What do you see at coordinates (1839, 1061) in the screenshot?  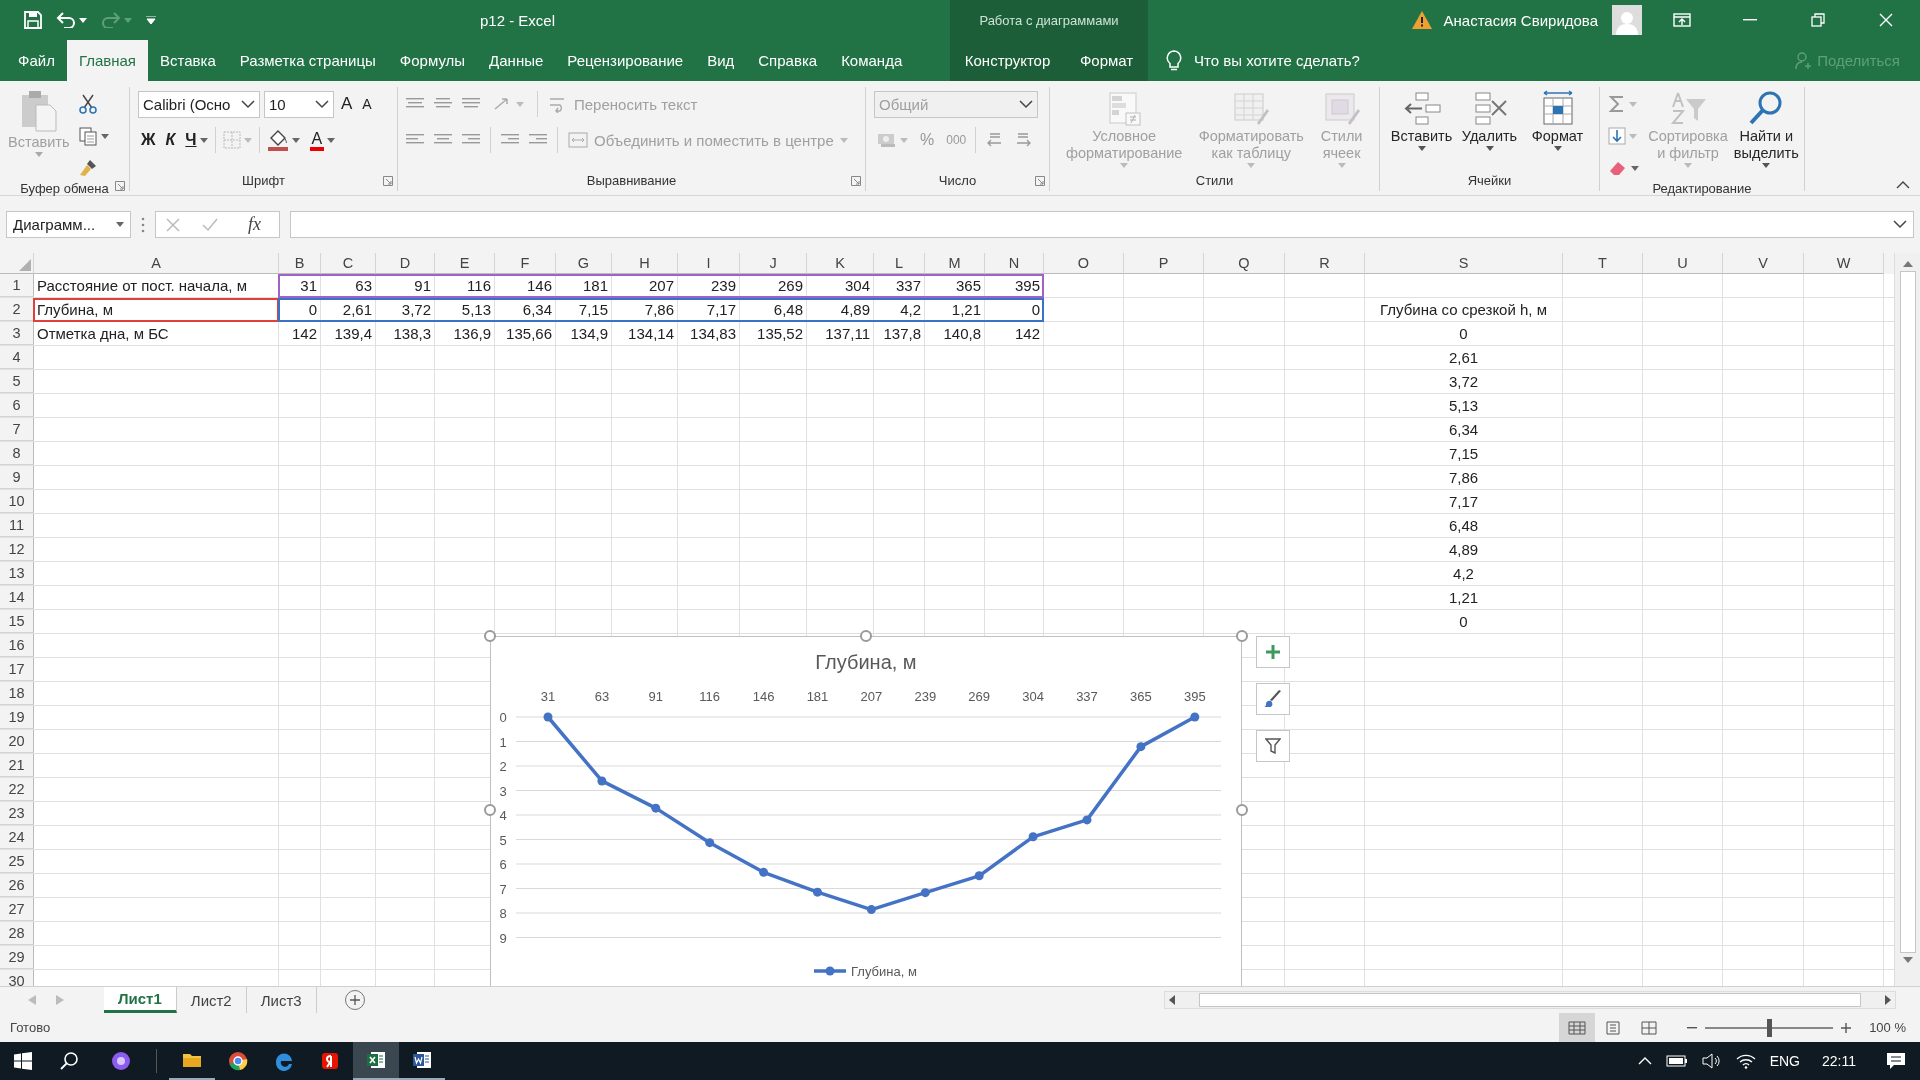 I see `clock: 22:11` at bounding box center [1839, 1061].